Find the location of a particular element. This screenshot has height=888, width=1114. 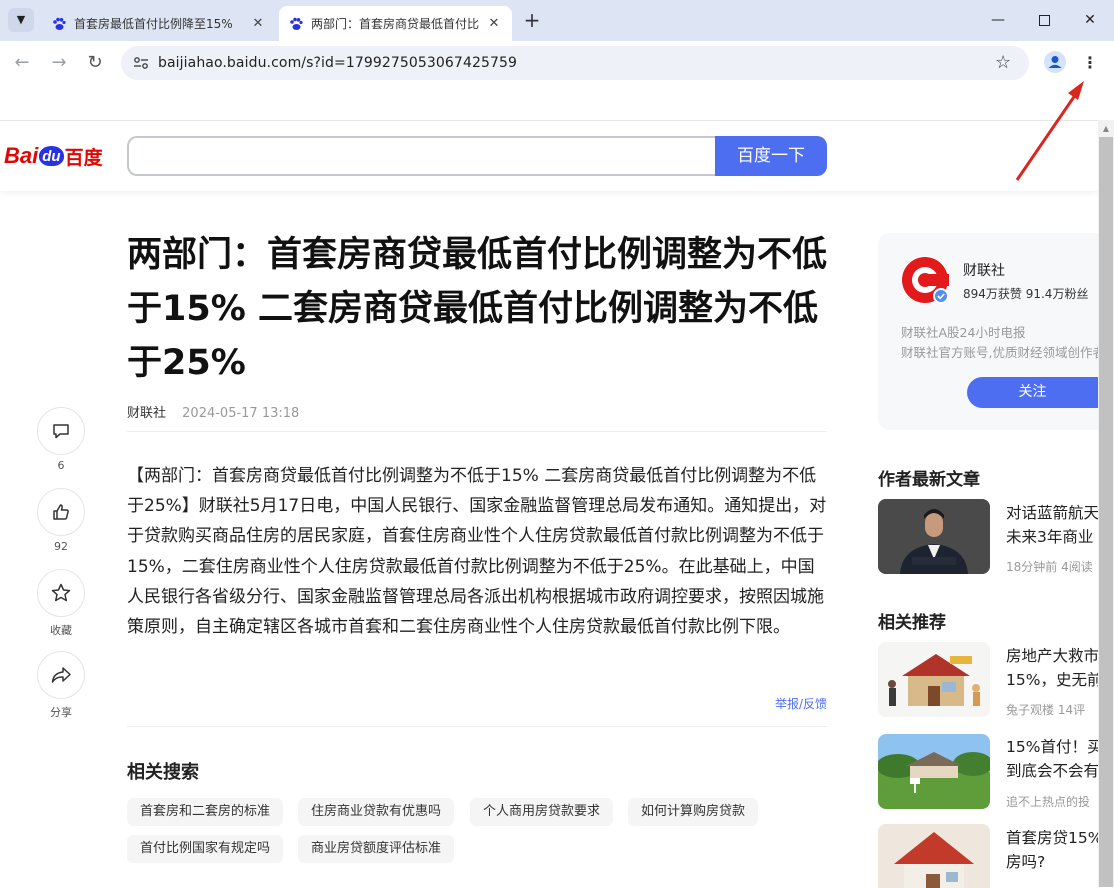

forward-button: → is located at coordinates (59, 63).